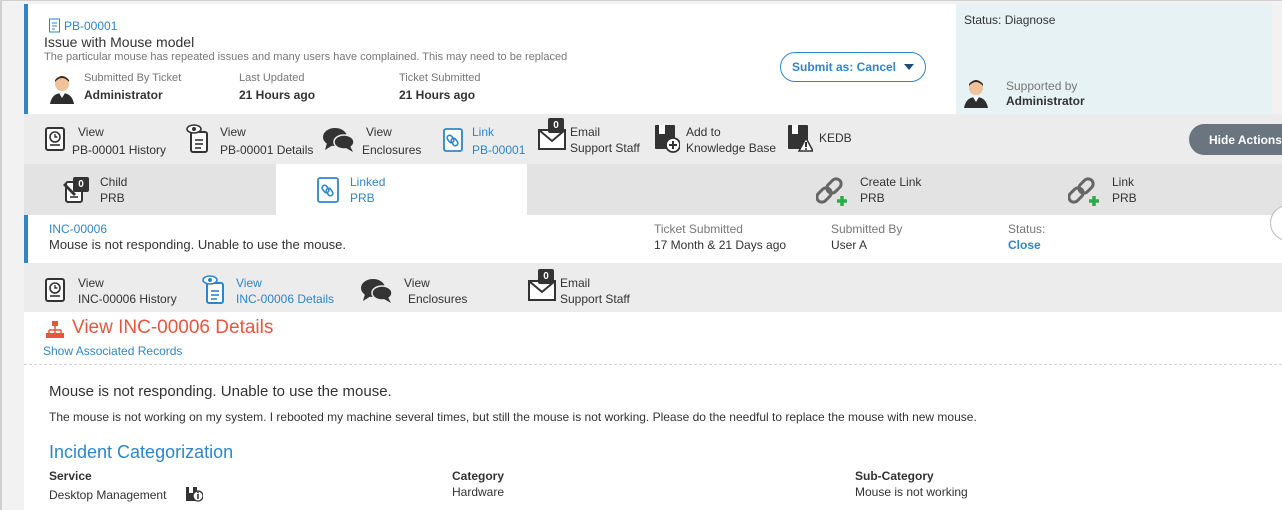 The width and height of the screenshot is (1282, 510). What do you see at coordinates (1167, 189) in the screenshot?
I see `tab-link-prb: Link PRB` at bounding box center [1167, 189].